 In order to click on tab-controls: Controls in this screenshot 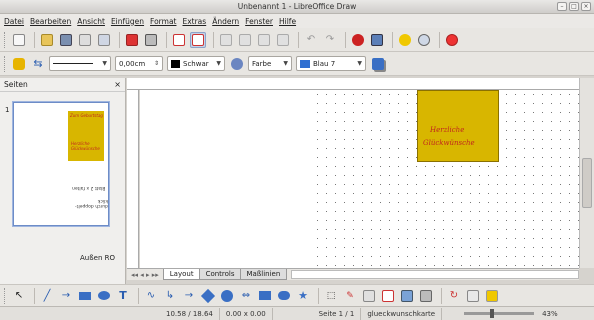, I will do `click(220, 274)`.